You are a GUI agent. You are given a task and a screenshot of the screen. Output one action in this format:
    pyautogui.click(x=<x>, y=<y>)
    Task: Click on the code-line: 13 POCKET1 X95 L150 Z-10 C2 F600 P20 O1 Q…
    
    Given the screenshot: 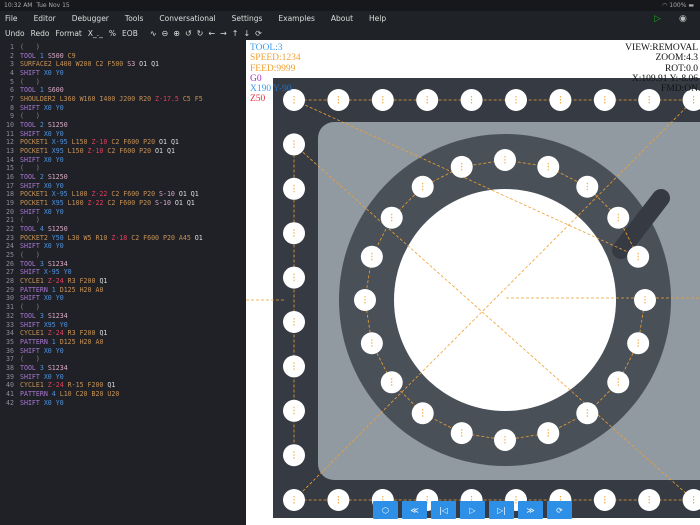 What is the action you would take?
    pyautogui.click(x=123, y=151)
    